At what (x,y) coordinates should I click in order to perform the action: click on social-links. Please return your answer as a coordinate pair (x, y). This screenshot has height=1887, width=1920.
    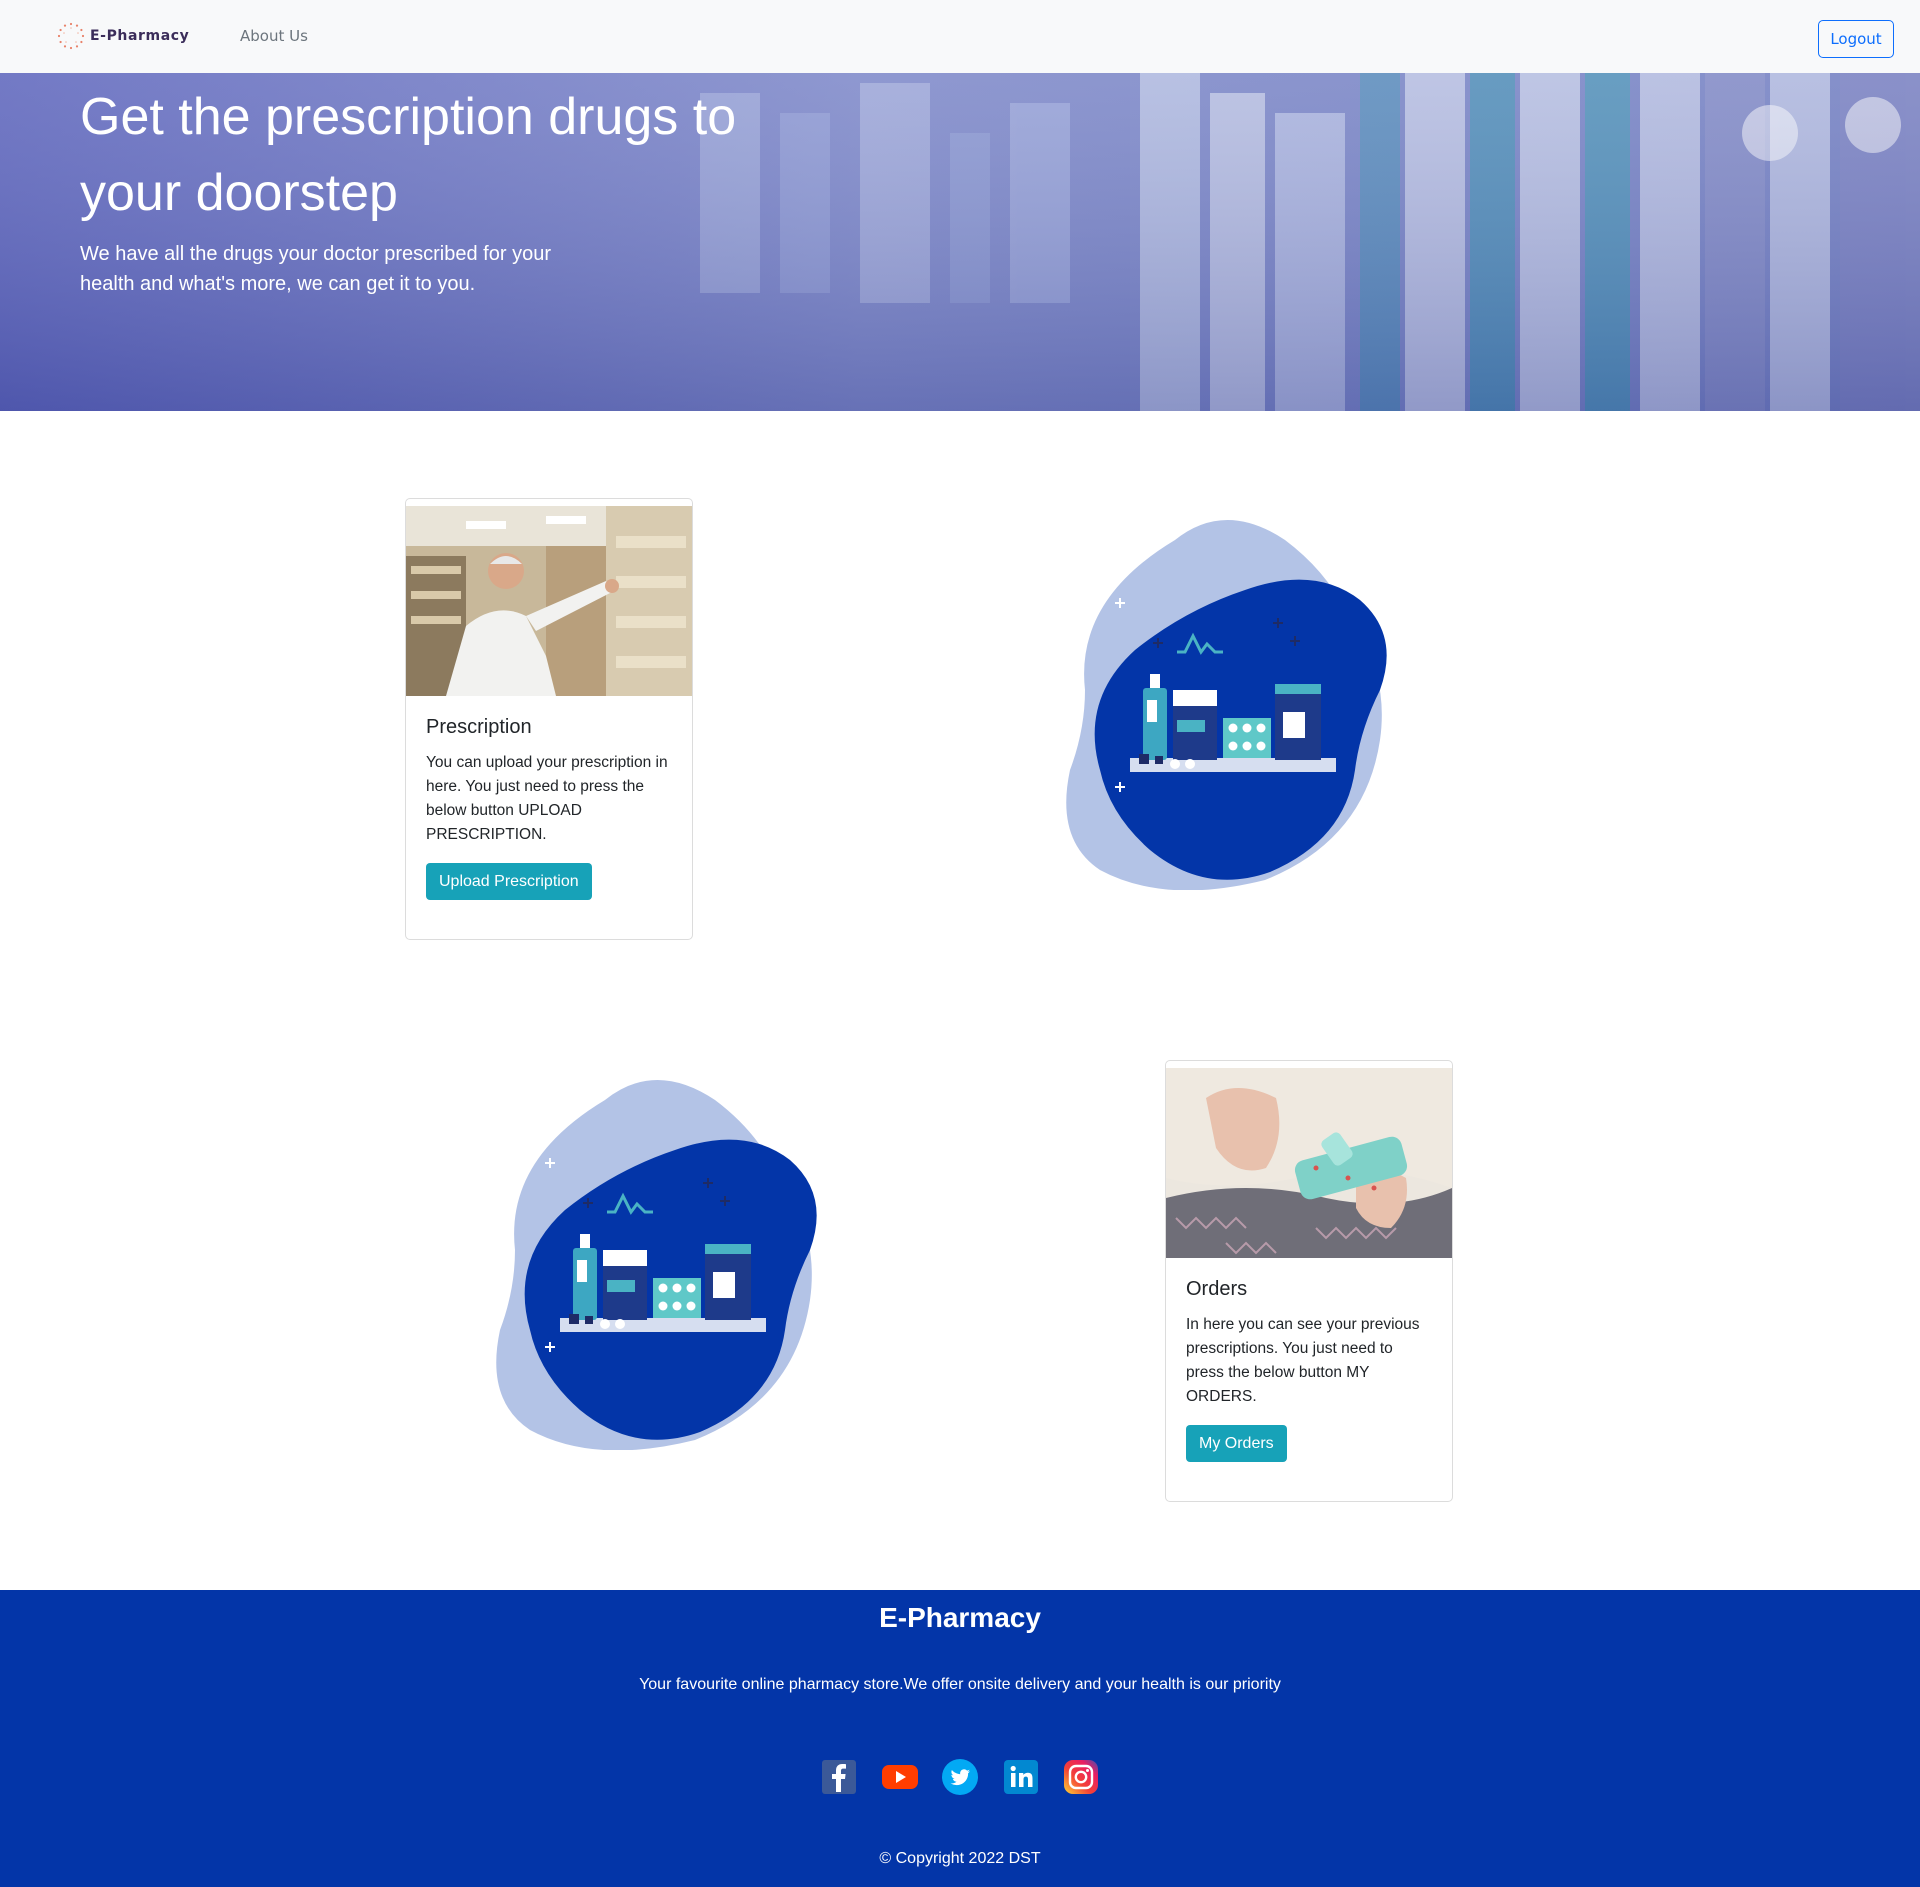
    Looking at the image, I should click on (960, 1778).